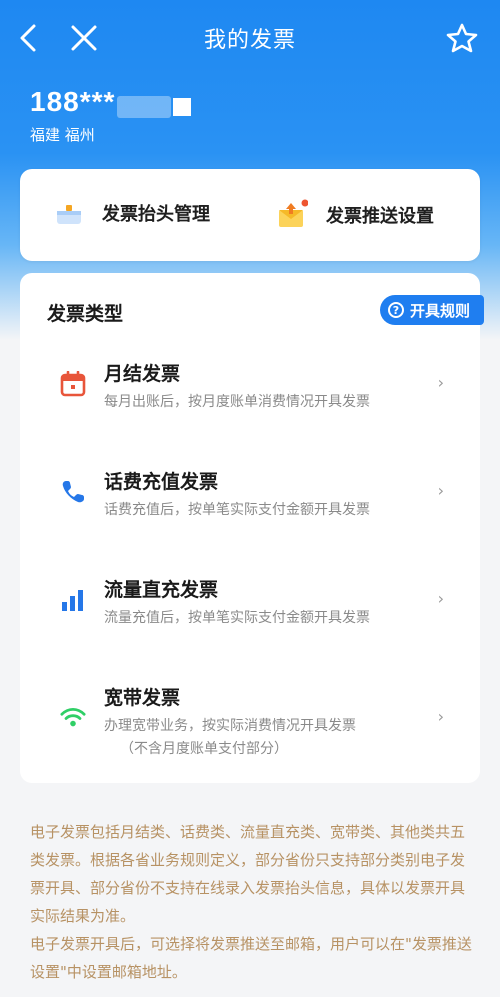 The height and width of the screenshot is (997, 500). What do you see at coordinates (395, 310) in the screenshot?
I see `question-icon: ?` at bounding box center [395, 310].